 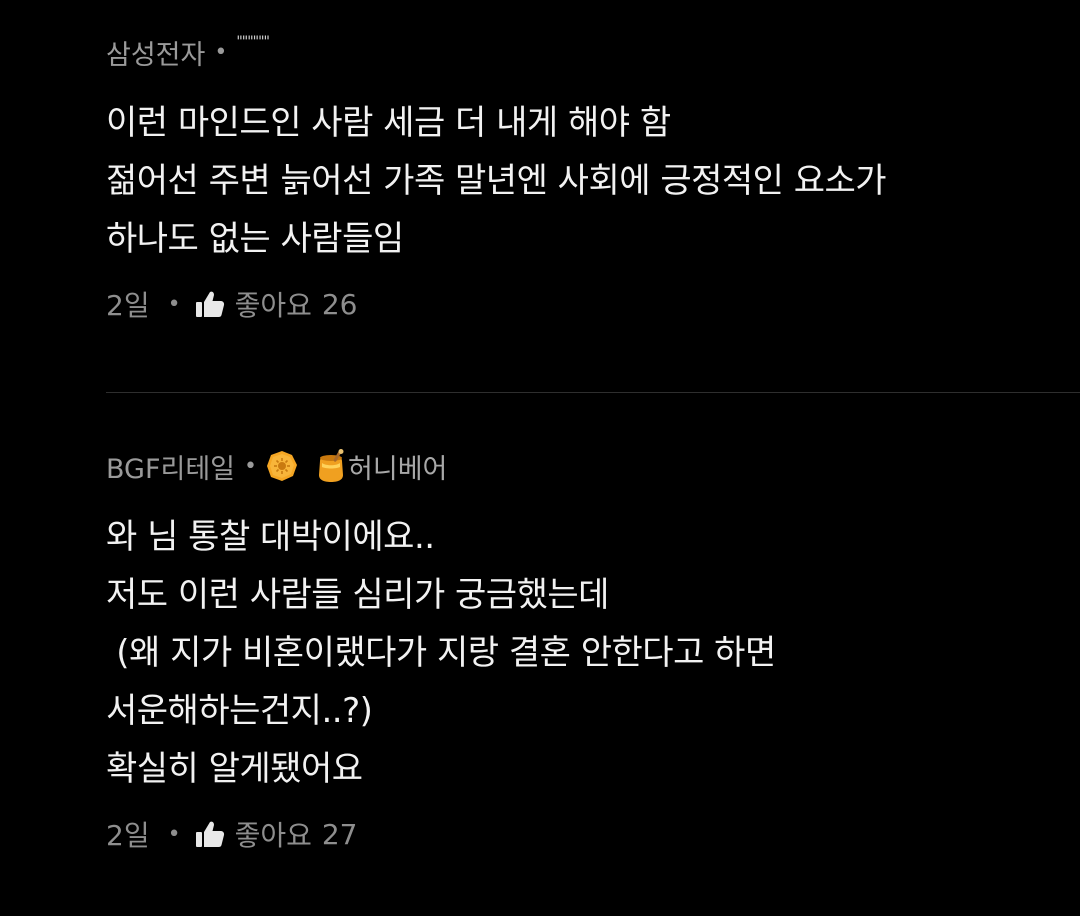 I want to click on like-button: 좋아요 26, so click(x=276, y=304).